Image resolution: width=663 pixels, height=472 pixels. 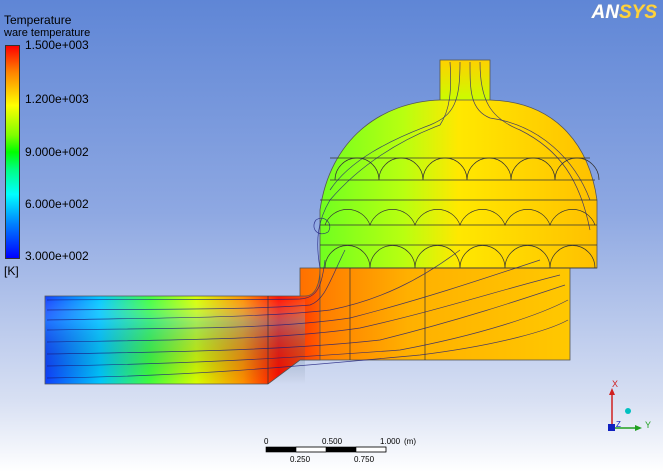 I want to click on axis-z-label: Z, so click(x=618, y=424).